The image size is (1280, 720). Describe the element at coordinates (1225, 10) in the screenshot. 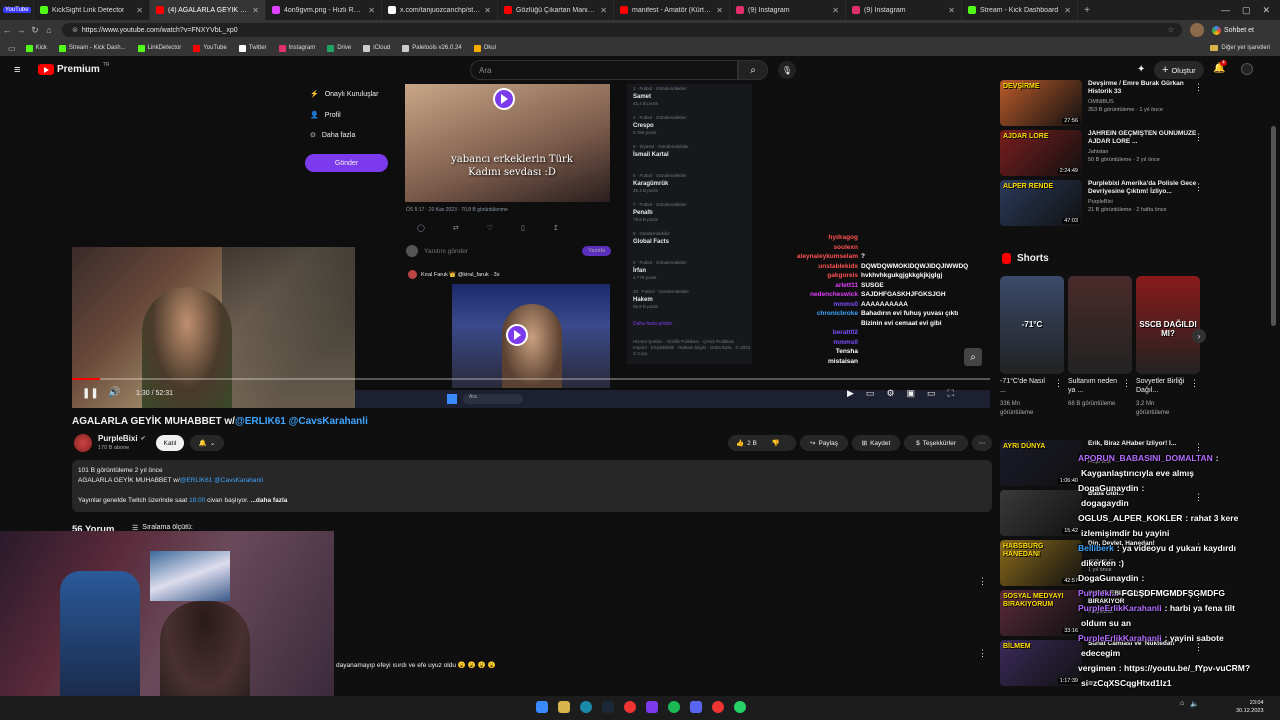

I see `minimize-icon: —` at that location.